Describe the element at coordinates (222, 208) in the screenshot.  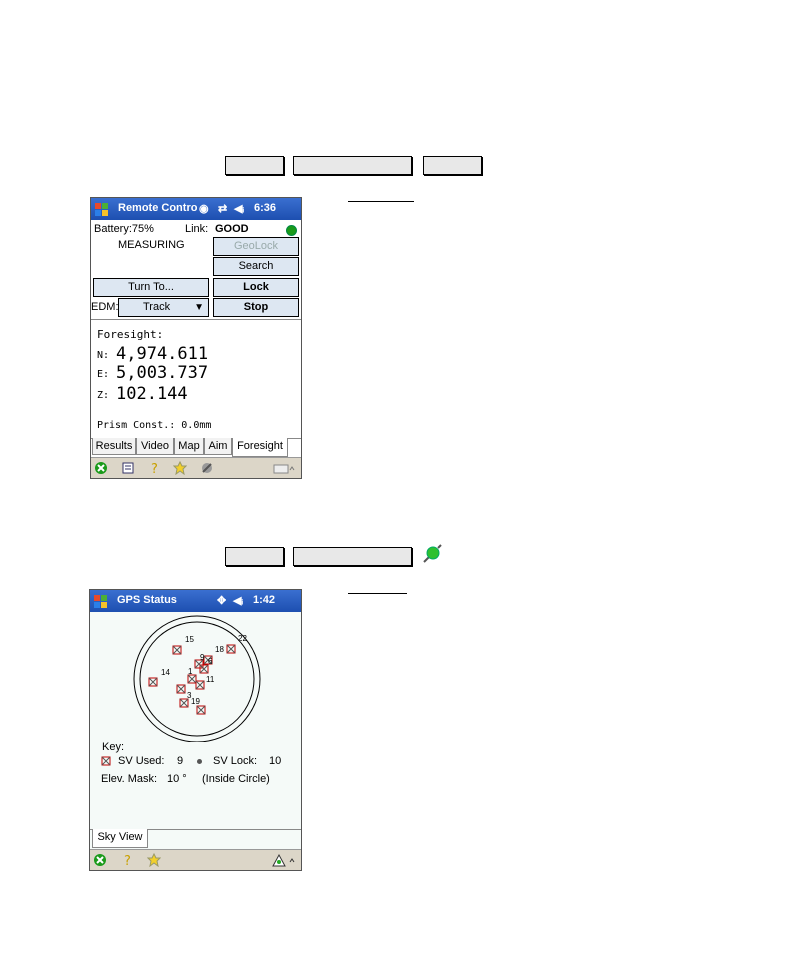
I see `sync-icon: ⇄` at that location.